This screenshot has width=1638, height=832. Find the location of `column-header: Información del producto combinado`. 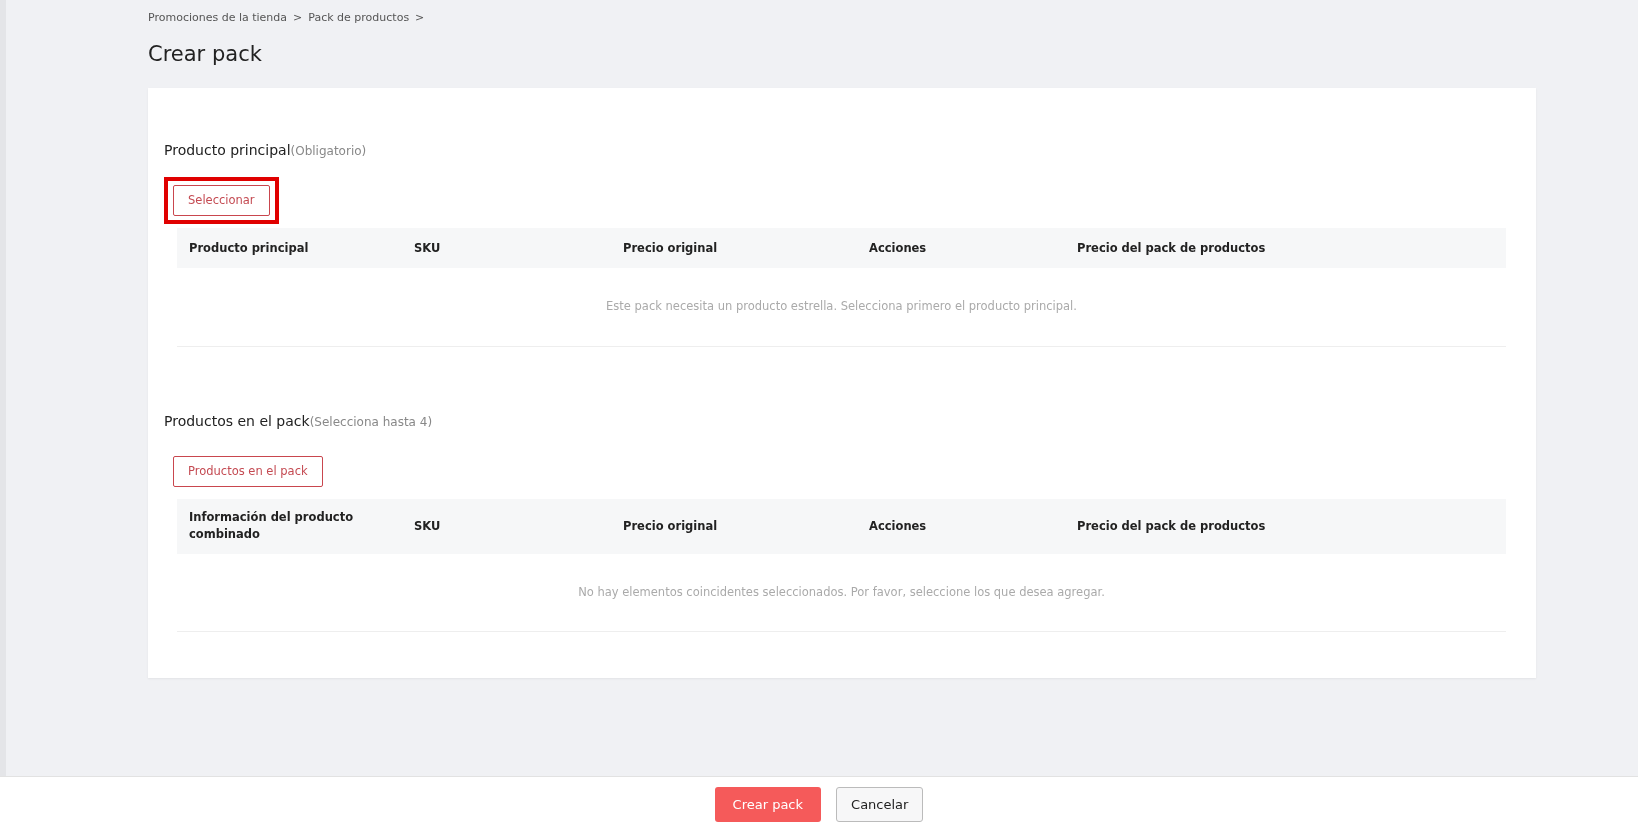

column-header: Información del producto combinado is located at coordinates (272, 526).